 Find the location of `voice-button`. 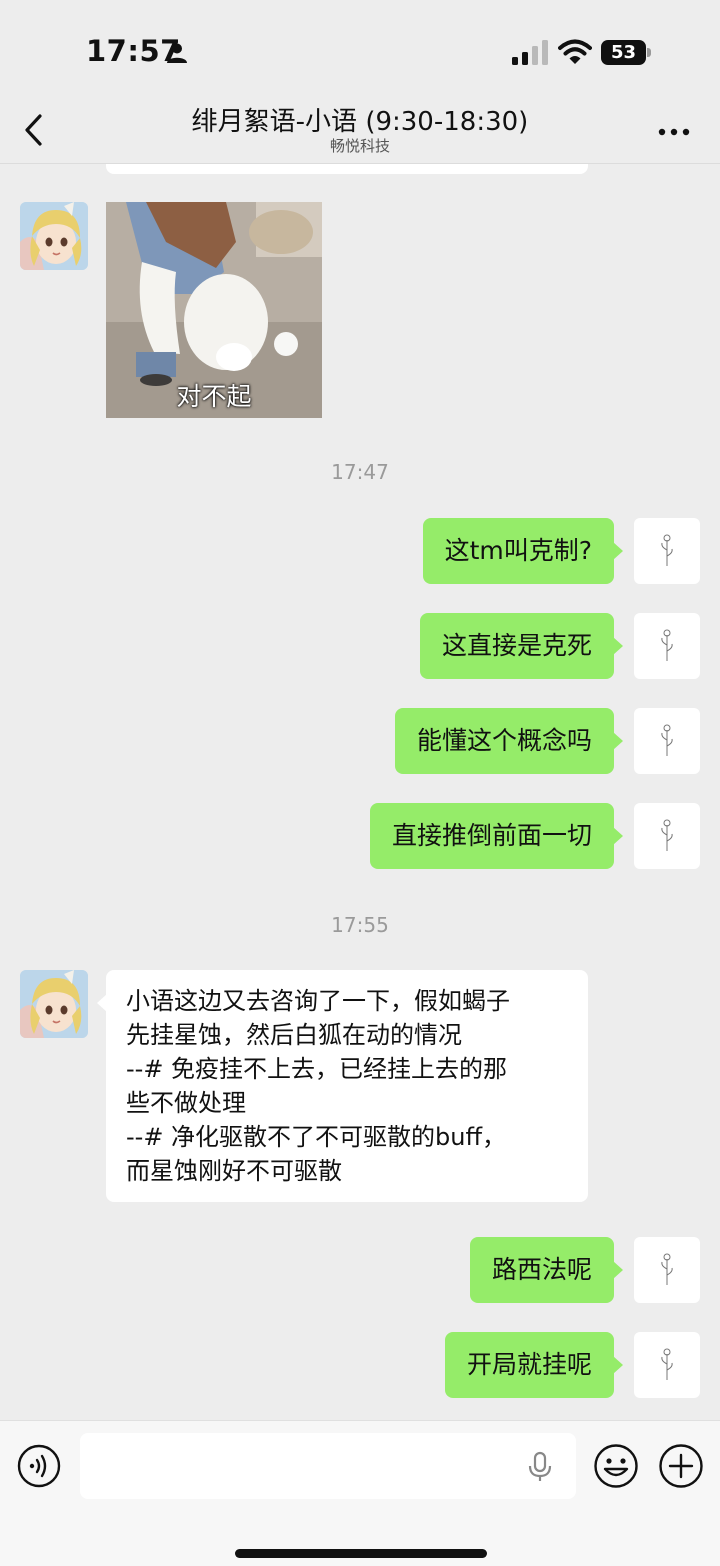

voice-button is located at coordinates (39, 1466).